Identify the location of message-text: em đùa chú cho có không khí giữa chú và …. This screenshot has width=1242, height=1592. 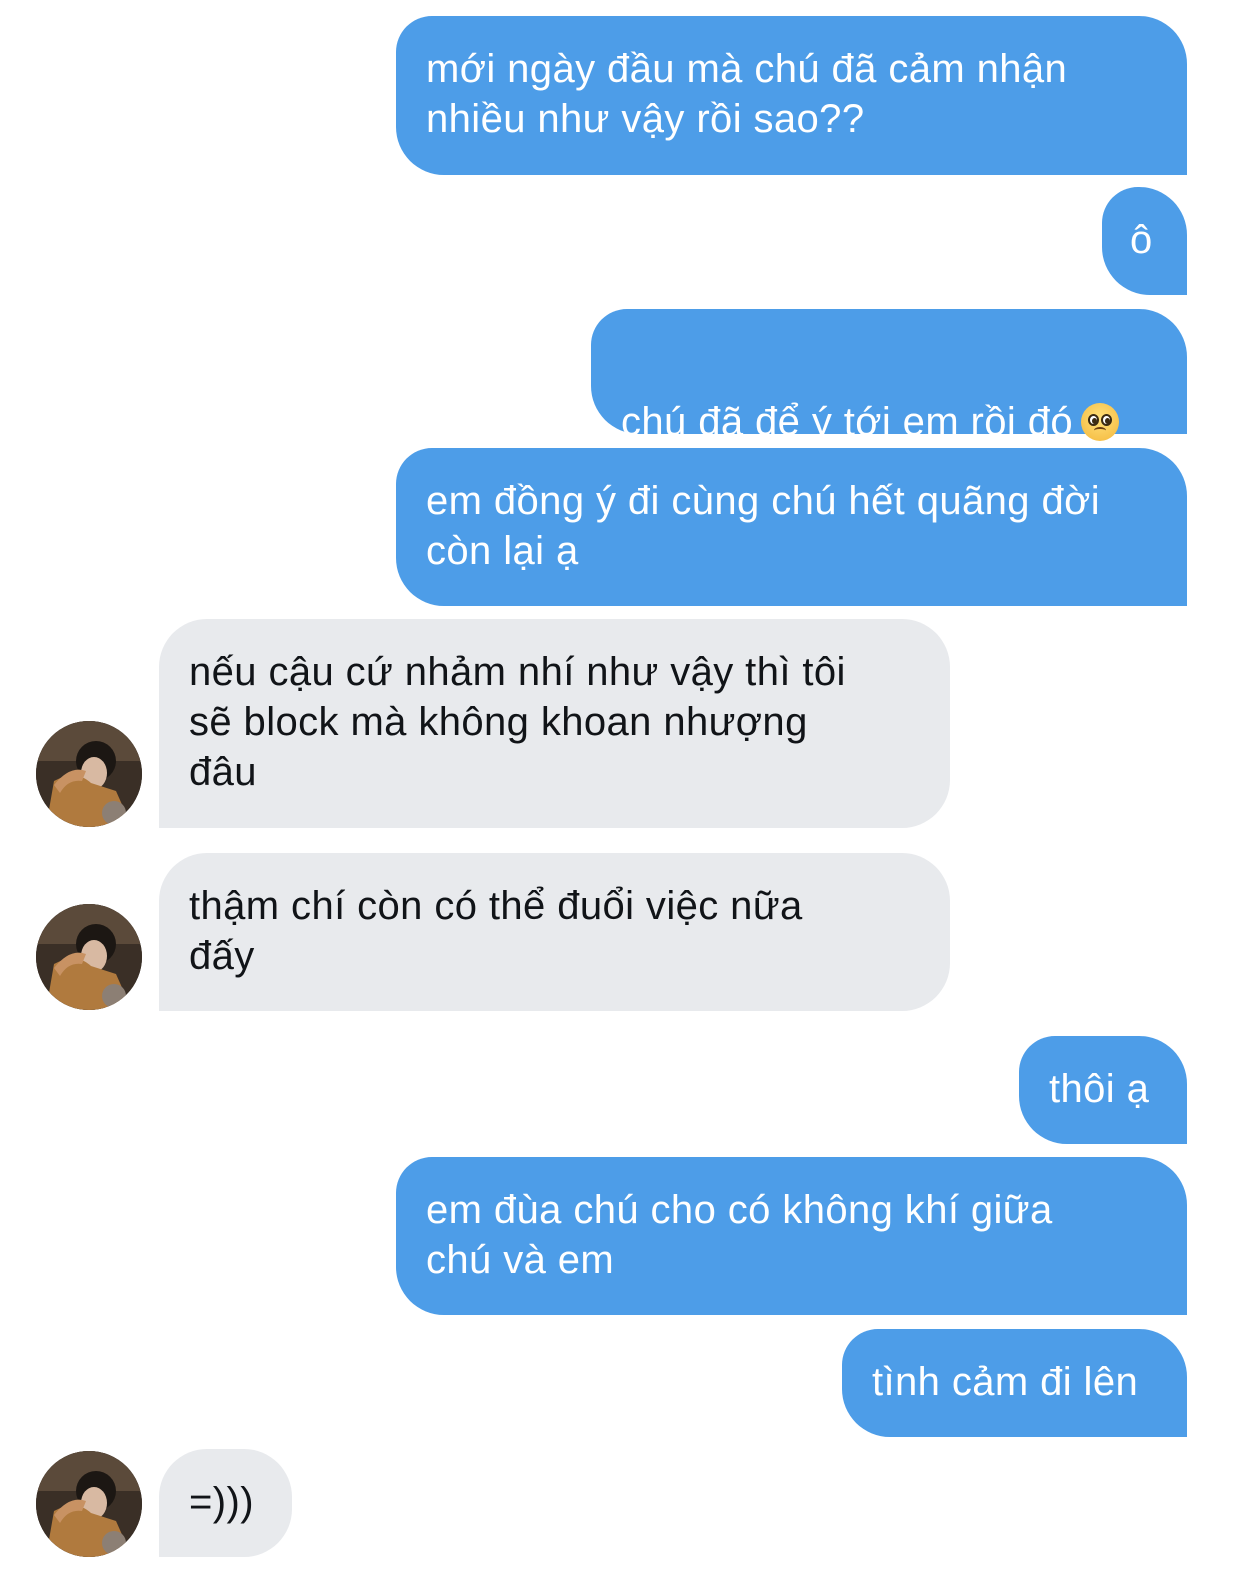
(739, 1235).